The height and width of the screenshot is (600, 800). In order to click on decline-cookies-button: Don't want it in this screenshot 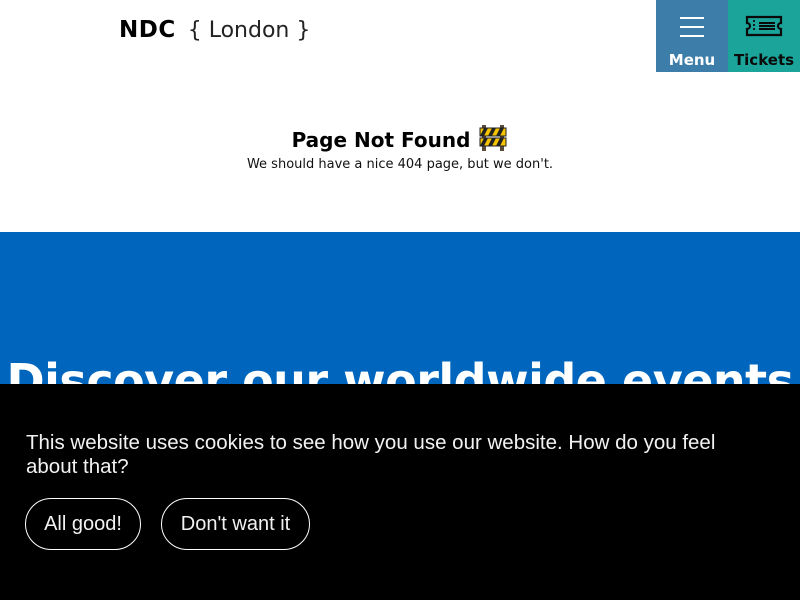, I will do `click(235, 524)`.